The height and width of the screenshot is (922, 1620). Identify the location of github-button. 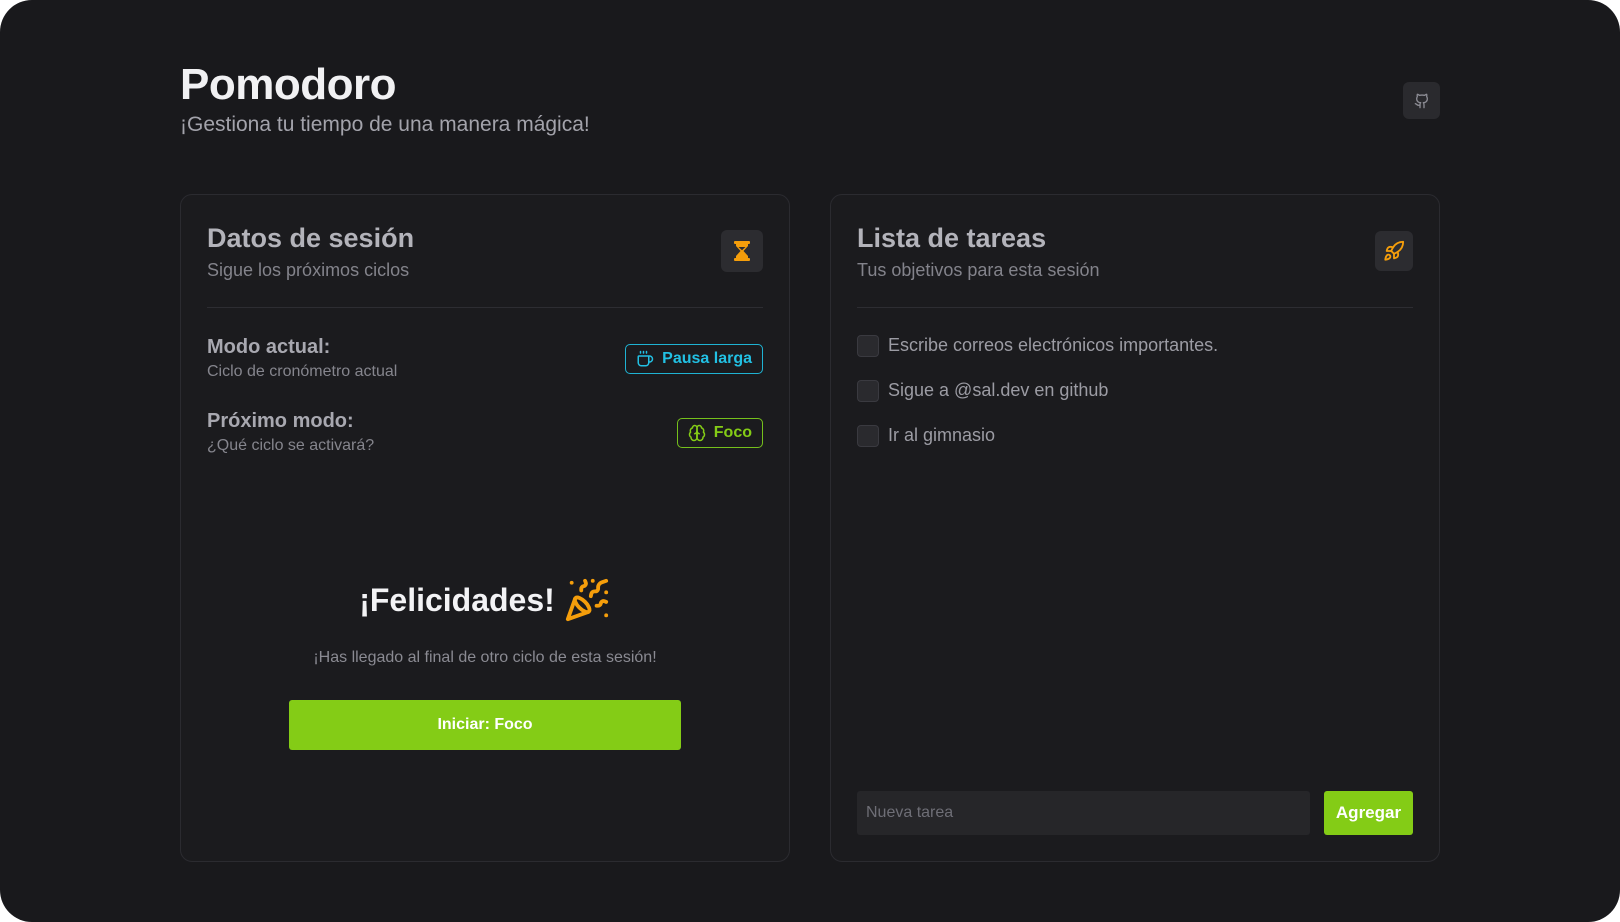
(1421, 100).